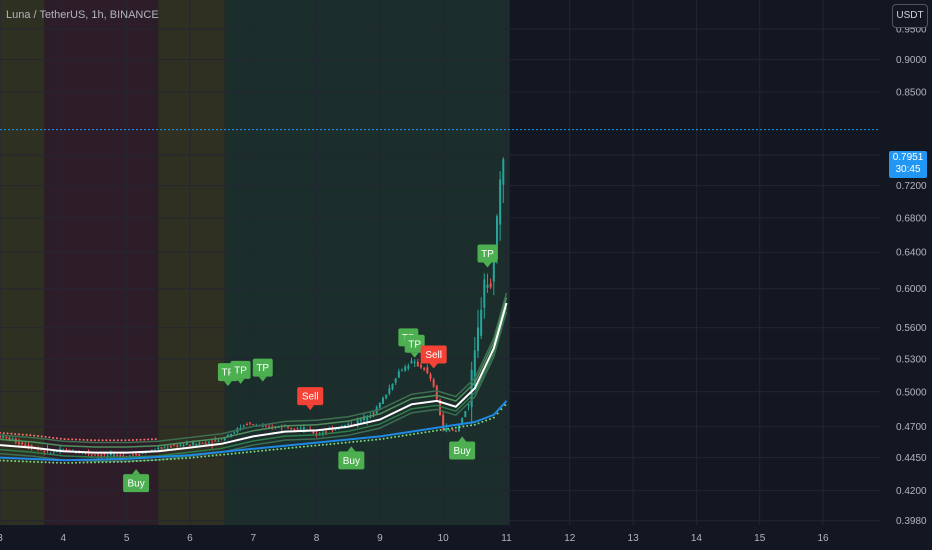 Image resolution: width=932 pixels, height=550 pixels. Describe the element at coordinates (911, 186) in the screenshot. I see `price-tick-label: 0.7200` at that location.